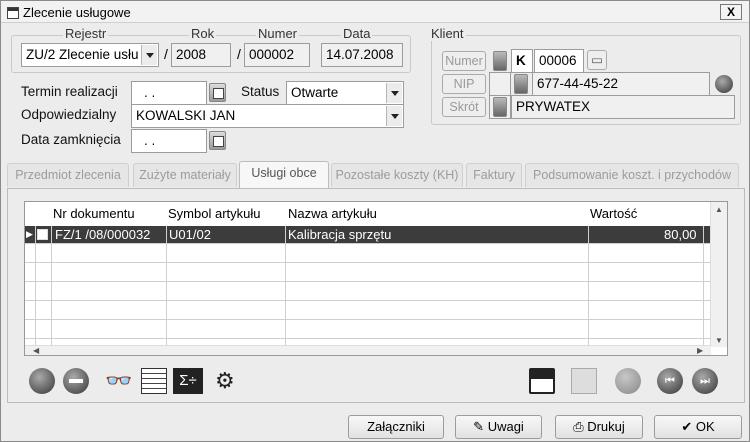 Image resolution: width=750 pixels, height=442 pixels. I want to click on next-icon: ⏭, so click(705, 381).